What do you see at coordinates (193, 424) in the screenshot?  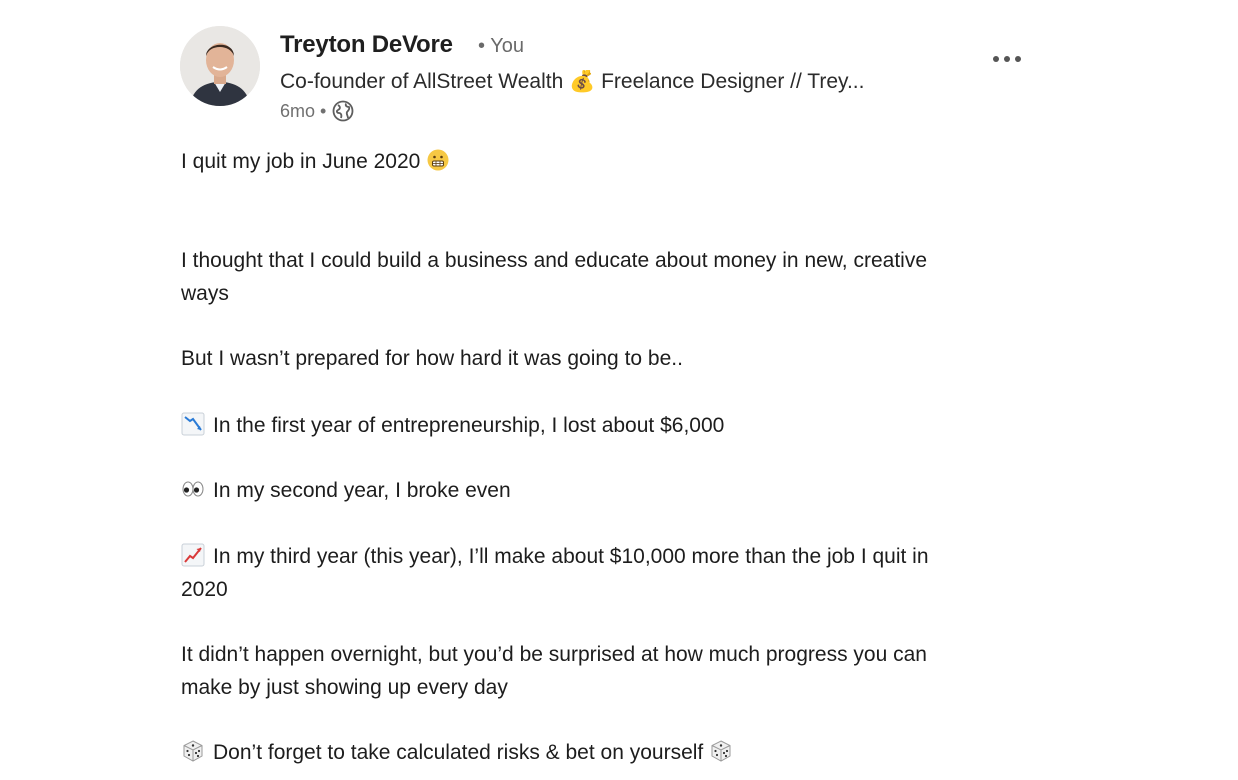 I see `chart-decreasing-icon` at bounding box center [193, 424].